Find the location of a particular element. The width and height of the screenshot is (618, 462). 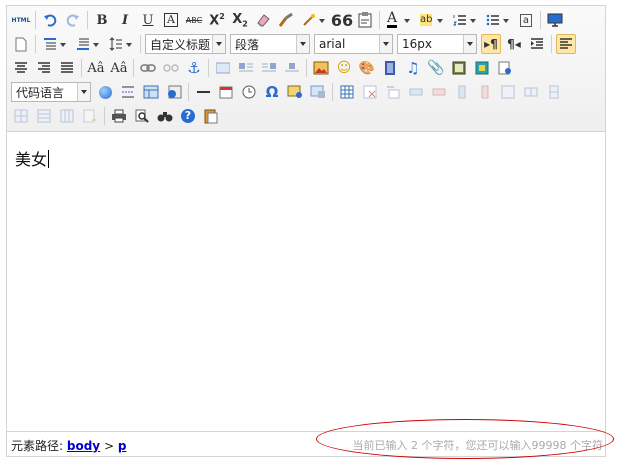

help-button: ? is located at coordinates (188, 116).